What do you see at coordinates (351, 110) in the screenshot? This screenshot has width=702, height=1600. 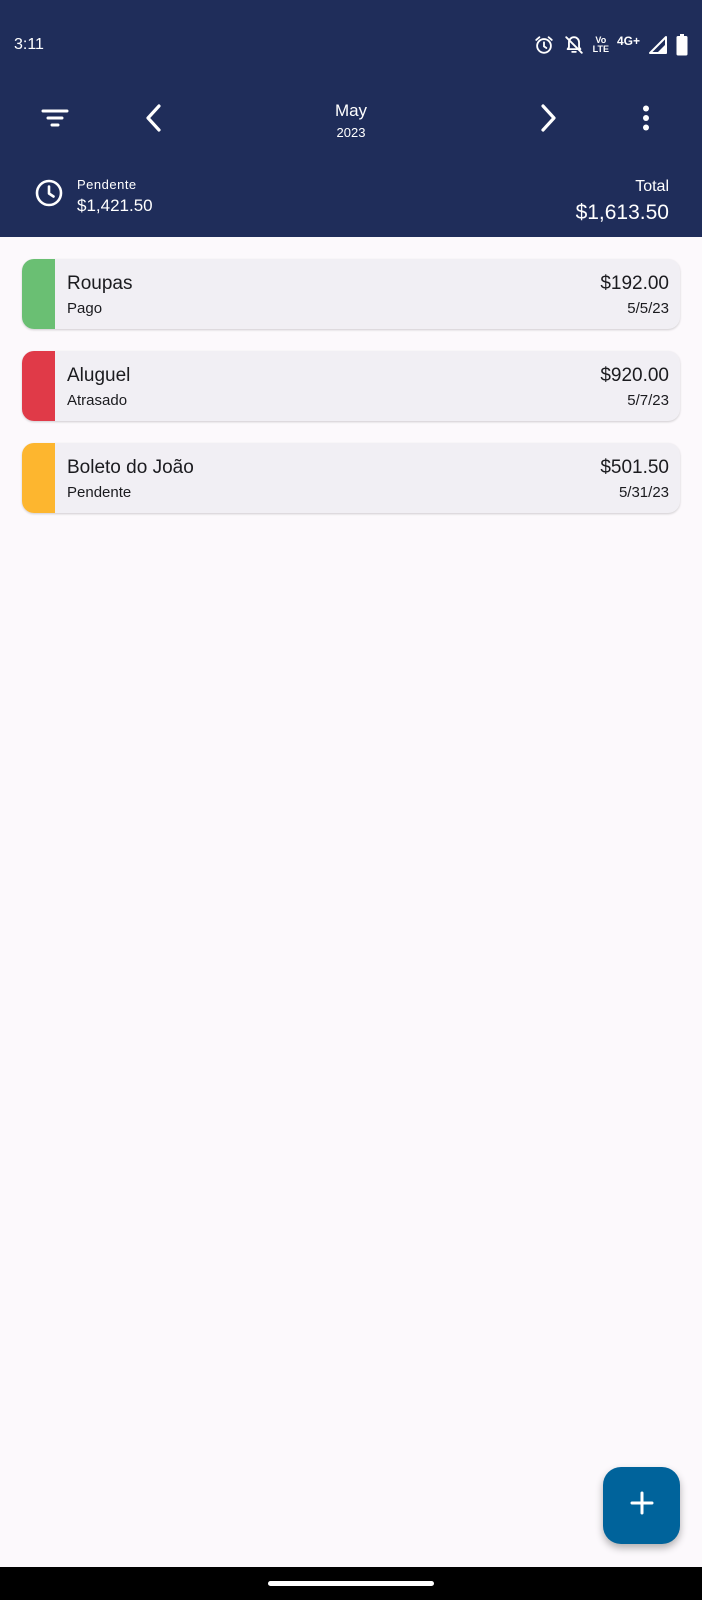 I see `month-name: May` at bounding box center [351, 110].